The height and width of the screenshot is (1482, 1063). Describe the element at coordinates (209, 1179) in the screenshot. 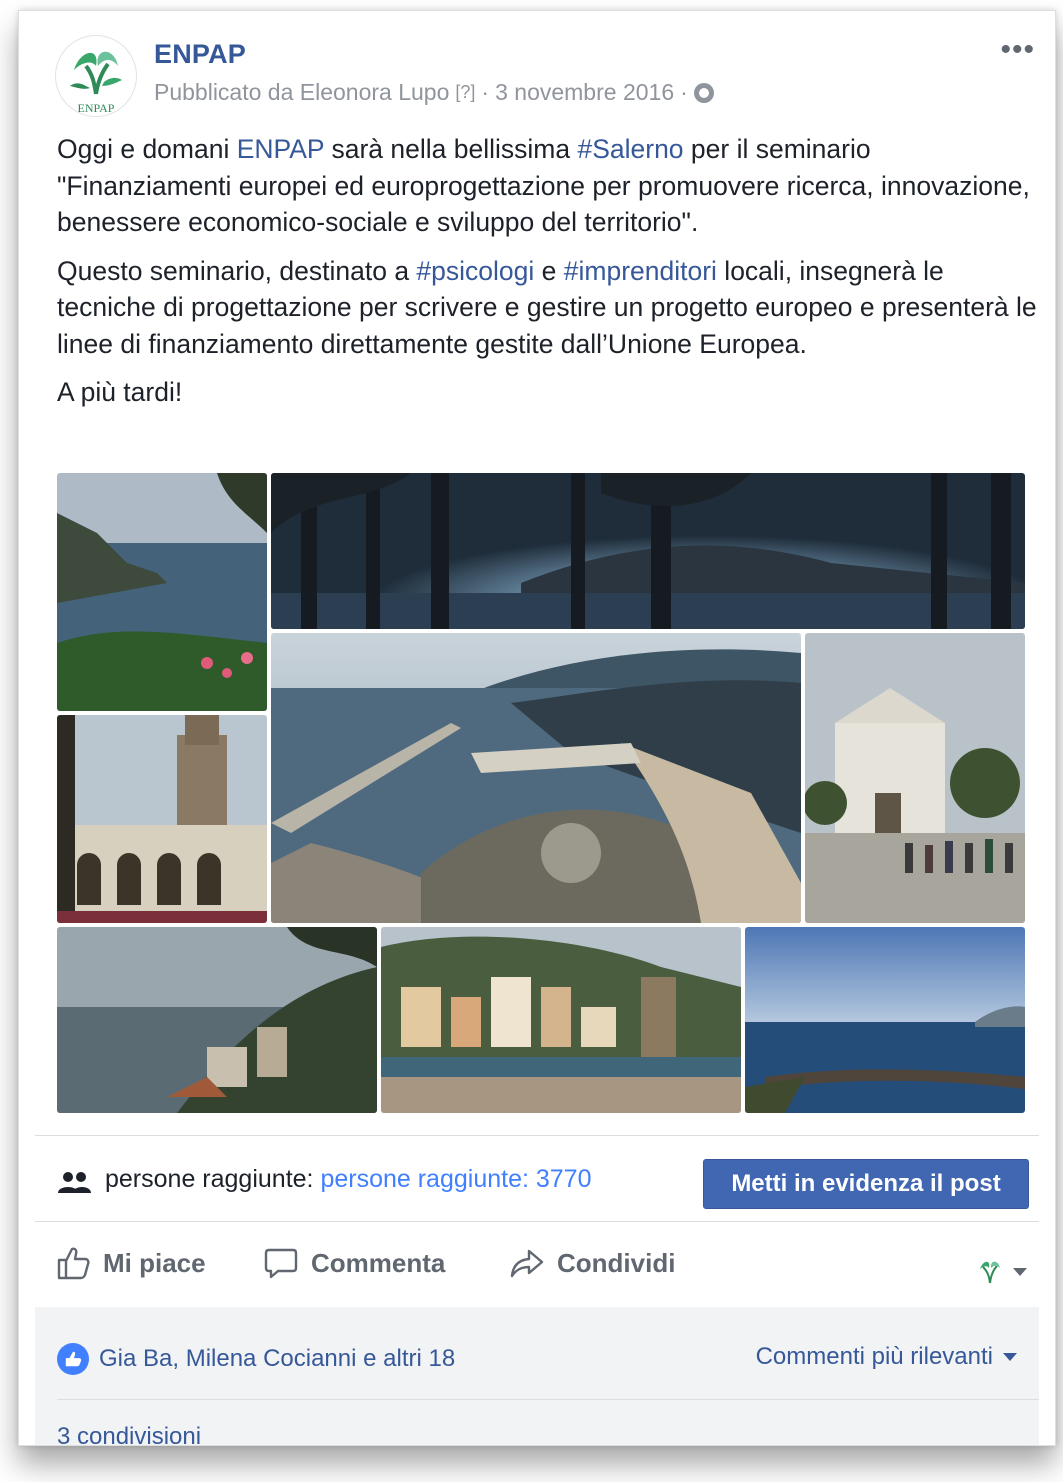

I see `reach-label: persone raggiunte:` at that location.